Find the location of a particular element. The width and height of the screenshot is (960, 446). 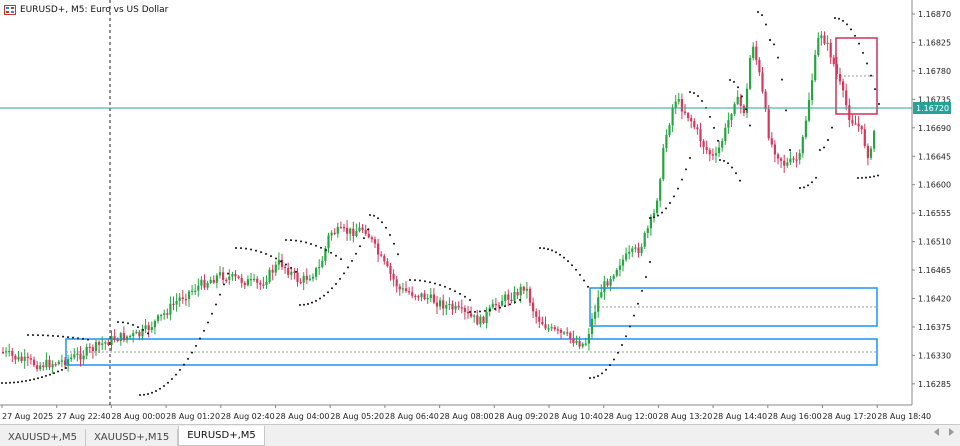

price-tick-label: 1.16465 is located at coordinates (934, 270).